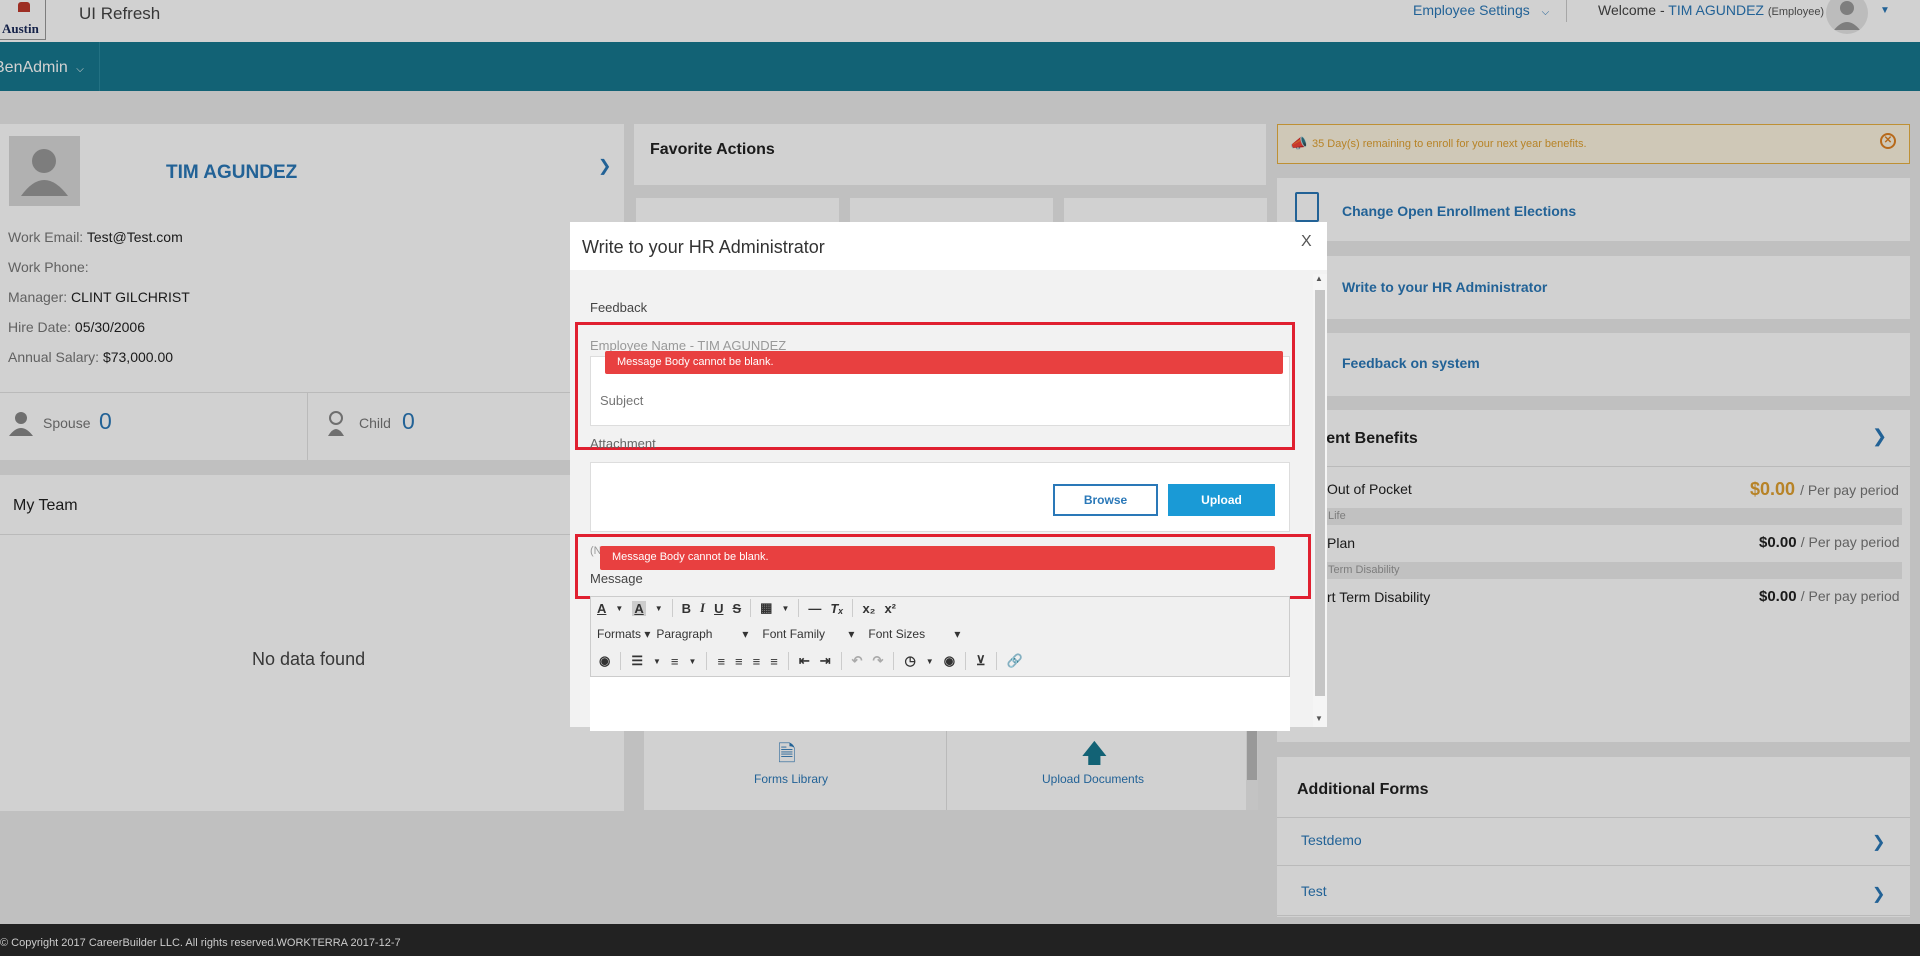 This screenshot has height=956, width=1920. What do you see at coordinates (1320, 493) in the screenshot?
I see `modal-scrollbar-thumb` at bounding box center [1320, 493].